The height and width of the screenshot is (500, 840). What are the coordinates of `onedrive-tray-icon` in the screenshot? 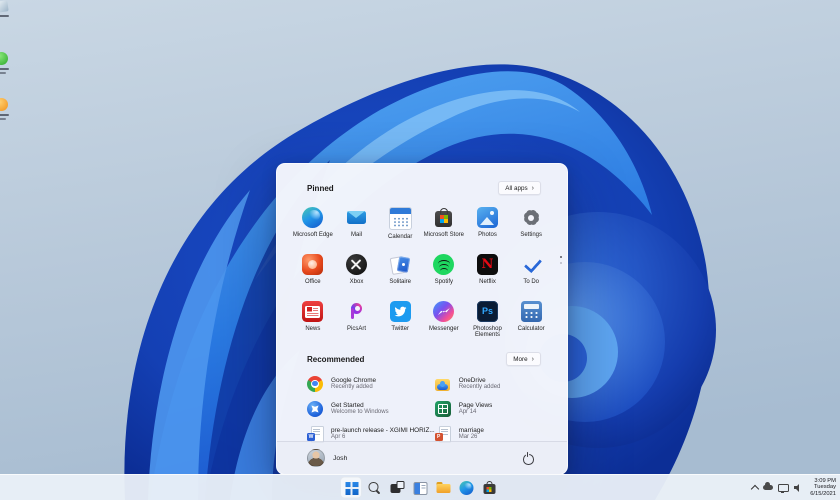 It's located at (767, 486).